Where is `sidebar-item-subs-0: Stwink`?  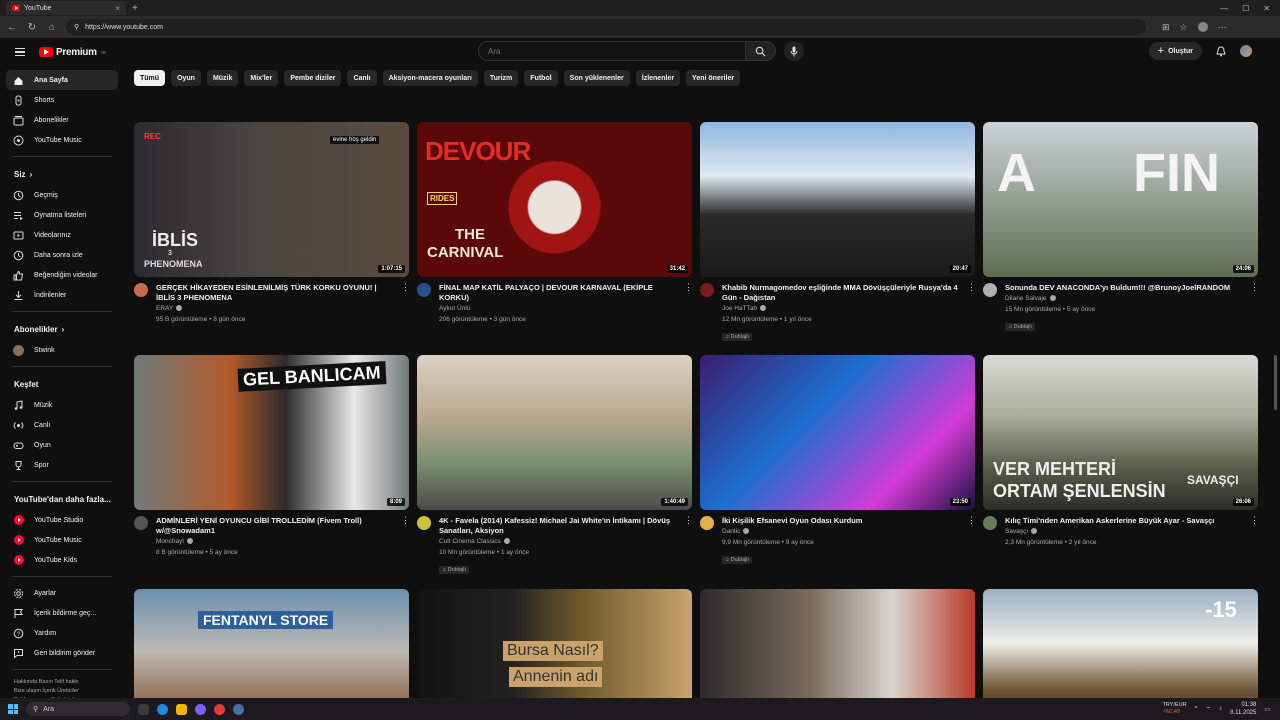
sidebar-item-subs-0: Stwink is located at coordinates (62, 350).